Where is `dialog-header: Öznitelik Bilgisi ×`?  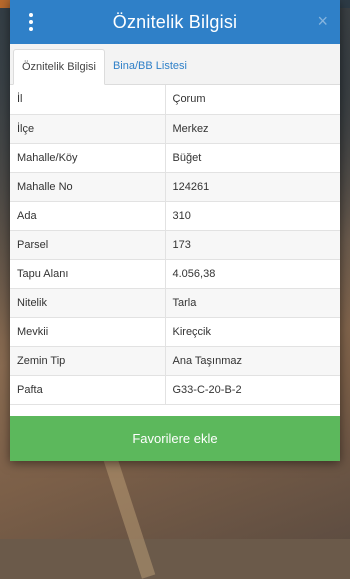 dialog-header: Öznitelik Bilgisi × is located at coordinates (175, 22).